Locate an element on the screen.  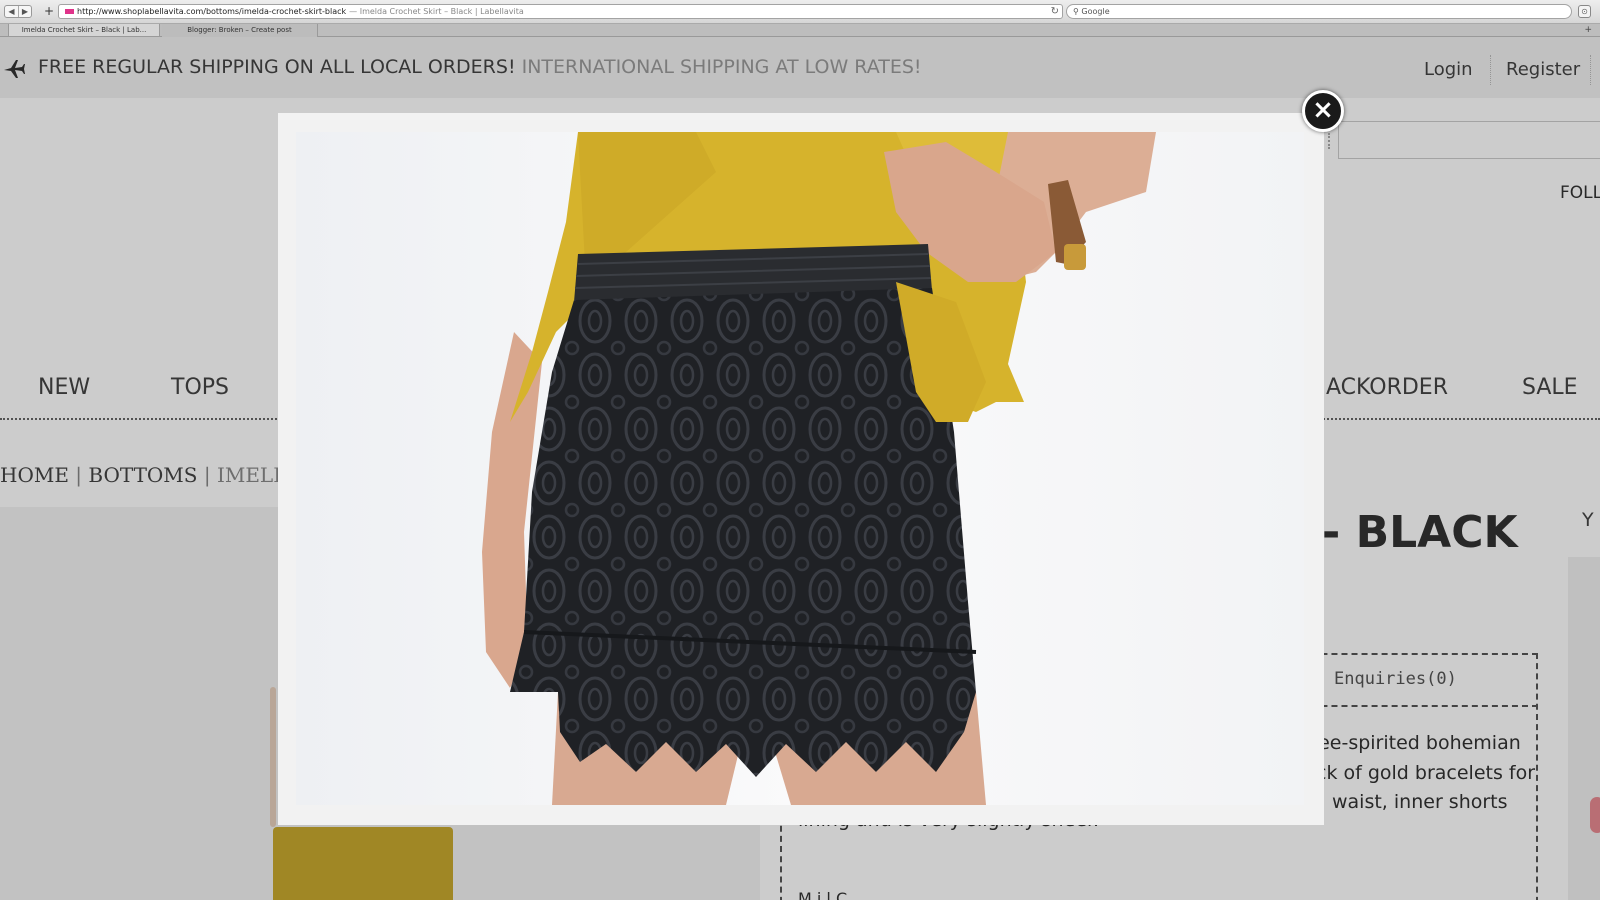
site-favicon-icon is located at coordinates (69, 11).